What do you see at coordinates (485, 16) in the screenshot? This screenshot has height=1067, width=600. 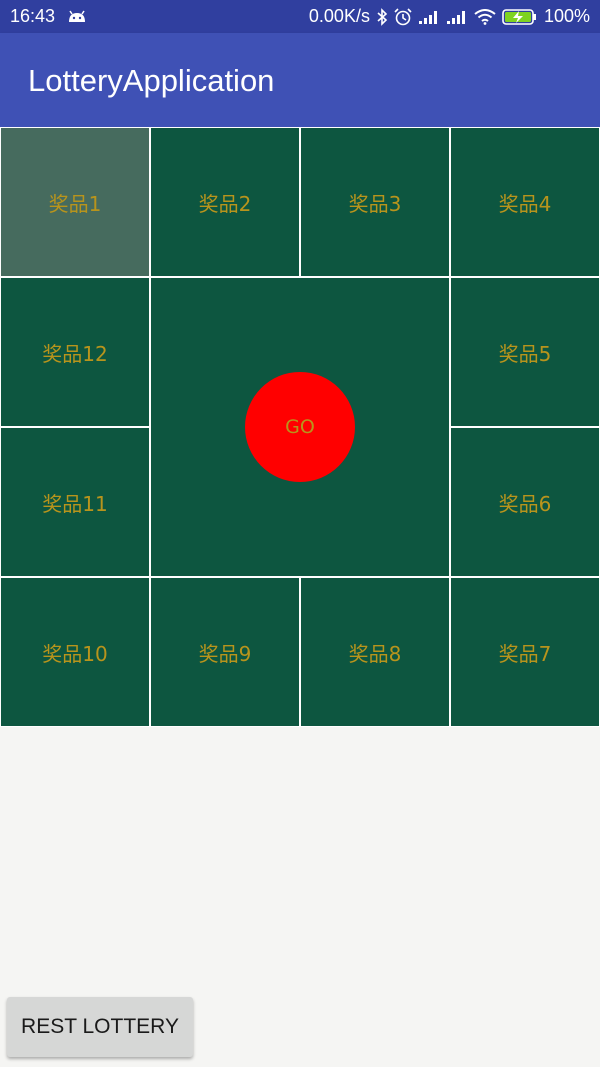 I see `wifi-icon` at bounding box center [485, 16].